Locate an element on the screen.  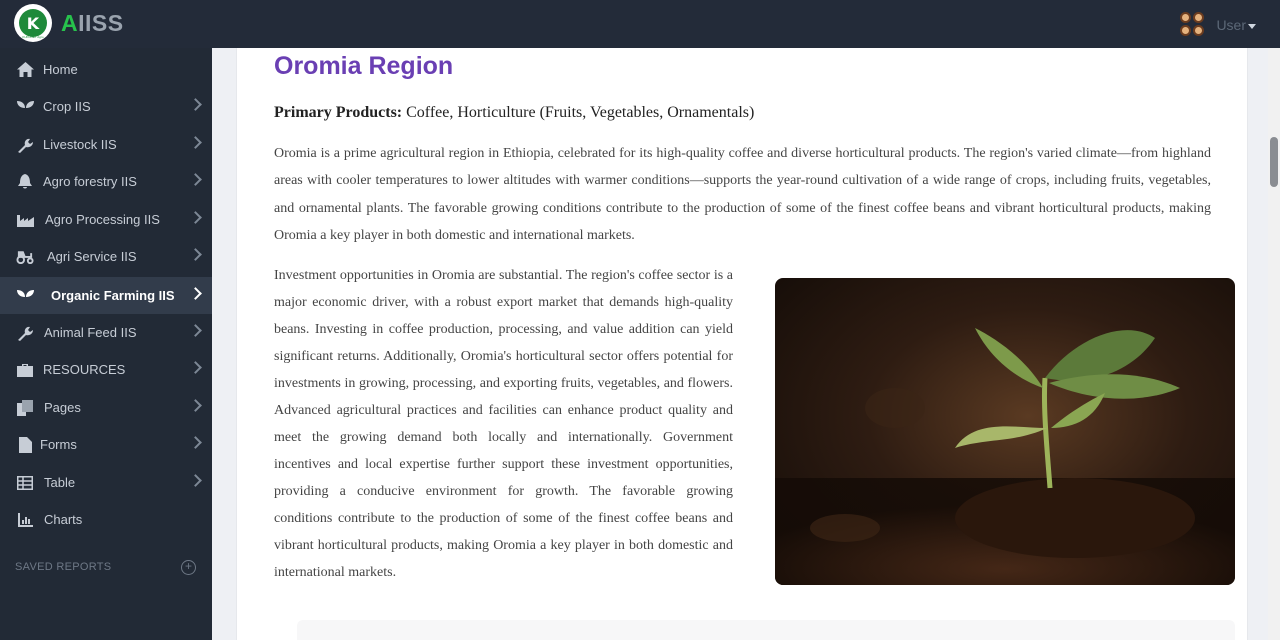
app-name-rest: IISS is located at coordinates (101, 23).